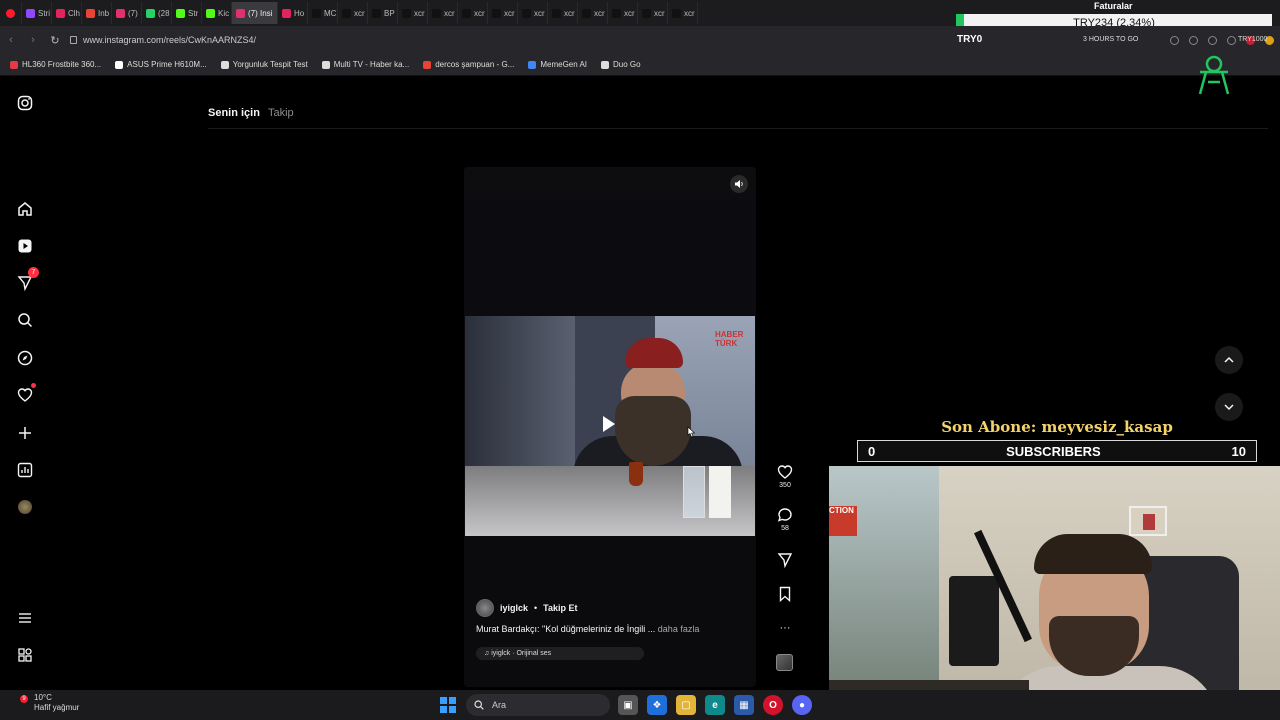 The image size is (1280, 720). What do you see at coordinates (43, 697) in the screenshot?
I see `weather-temp: 10°C` at bounding box center [43, 697].